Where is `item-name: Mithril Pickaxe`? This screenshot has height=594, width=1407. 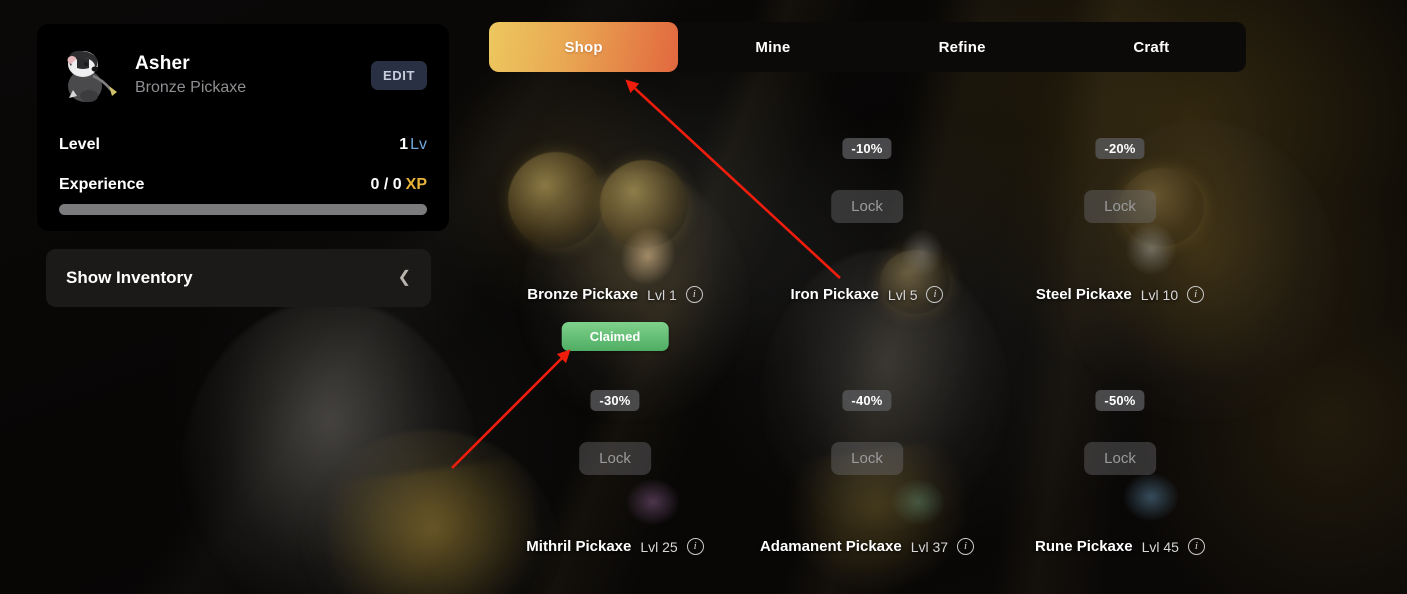 item-name: Mithril Pickaxe is located at coordinates (579, 546).